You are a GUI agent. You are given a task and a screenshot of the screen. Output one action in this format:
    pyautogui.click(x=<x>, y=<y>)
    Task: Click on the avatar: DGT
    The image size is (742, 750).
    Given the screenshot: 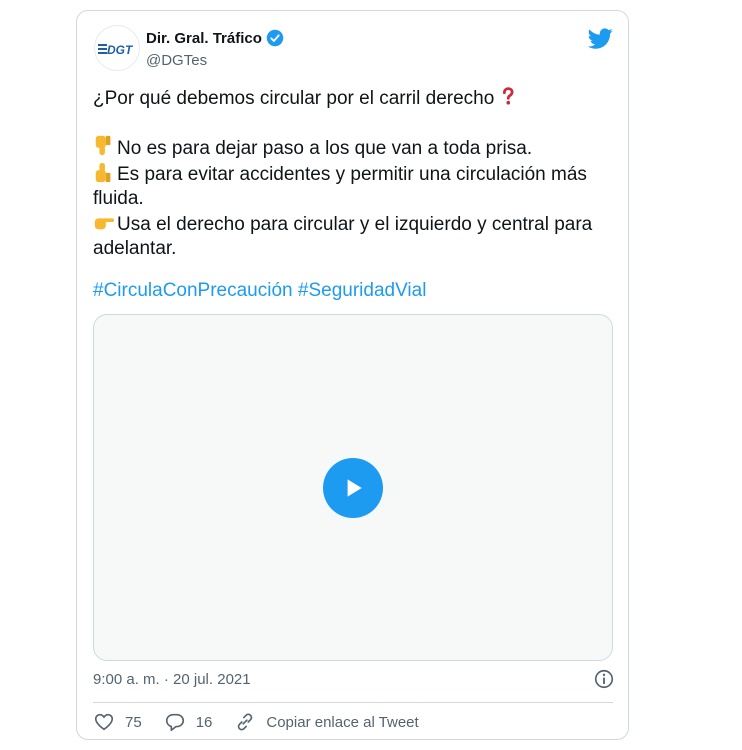 What is the action you would take?
    pyautogui.click(x=117, y=48)
    